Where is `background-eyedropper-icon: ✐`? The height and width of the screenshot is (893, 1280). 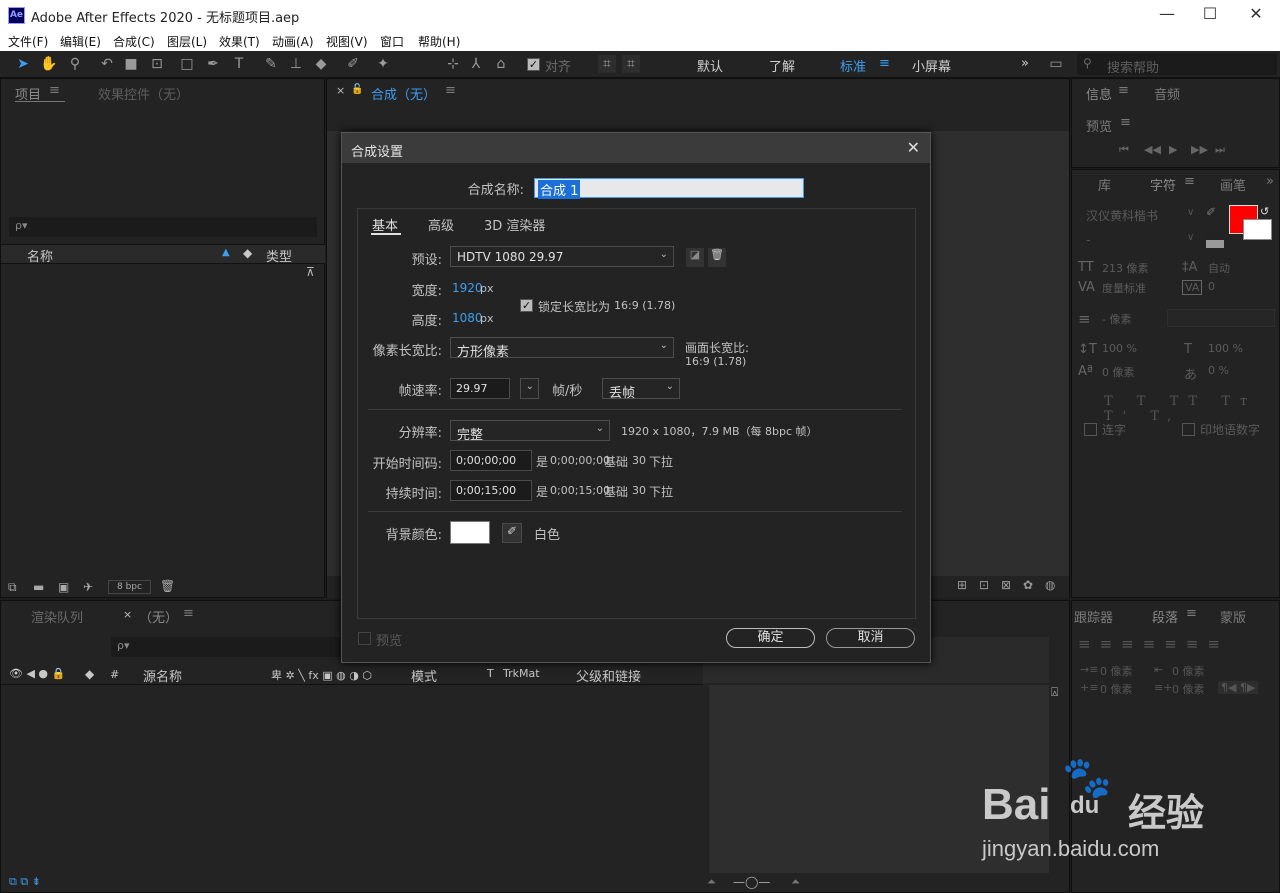
background-eyedropper-icon: ✐ is located at coordinates (512, 533).